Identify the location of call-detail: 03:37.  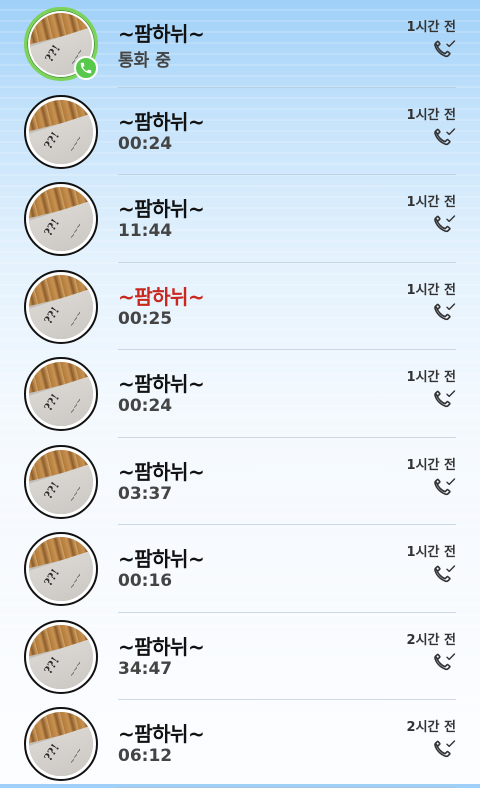
(145, 493).